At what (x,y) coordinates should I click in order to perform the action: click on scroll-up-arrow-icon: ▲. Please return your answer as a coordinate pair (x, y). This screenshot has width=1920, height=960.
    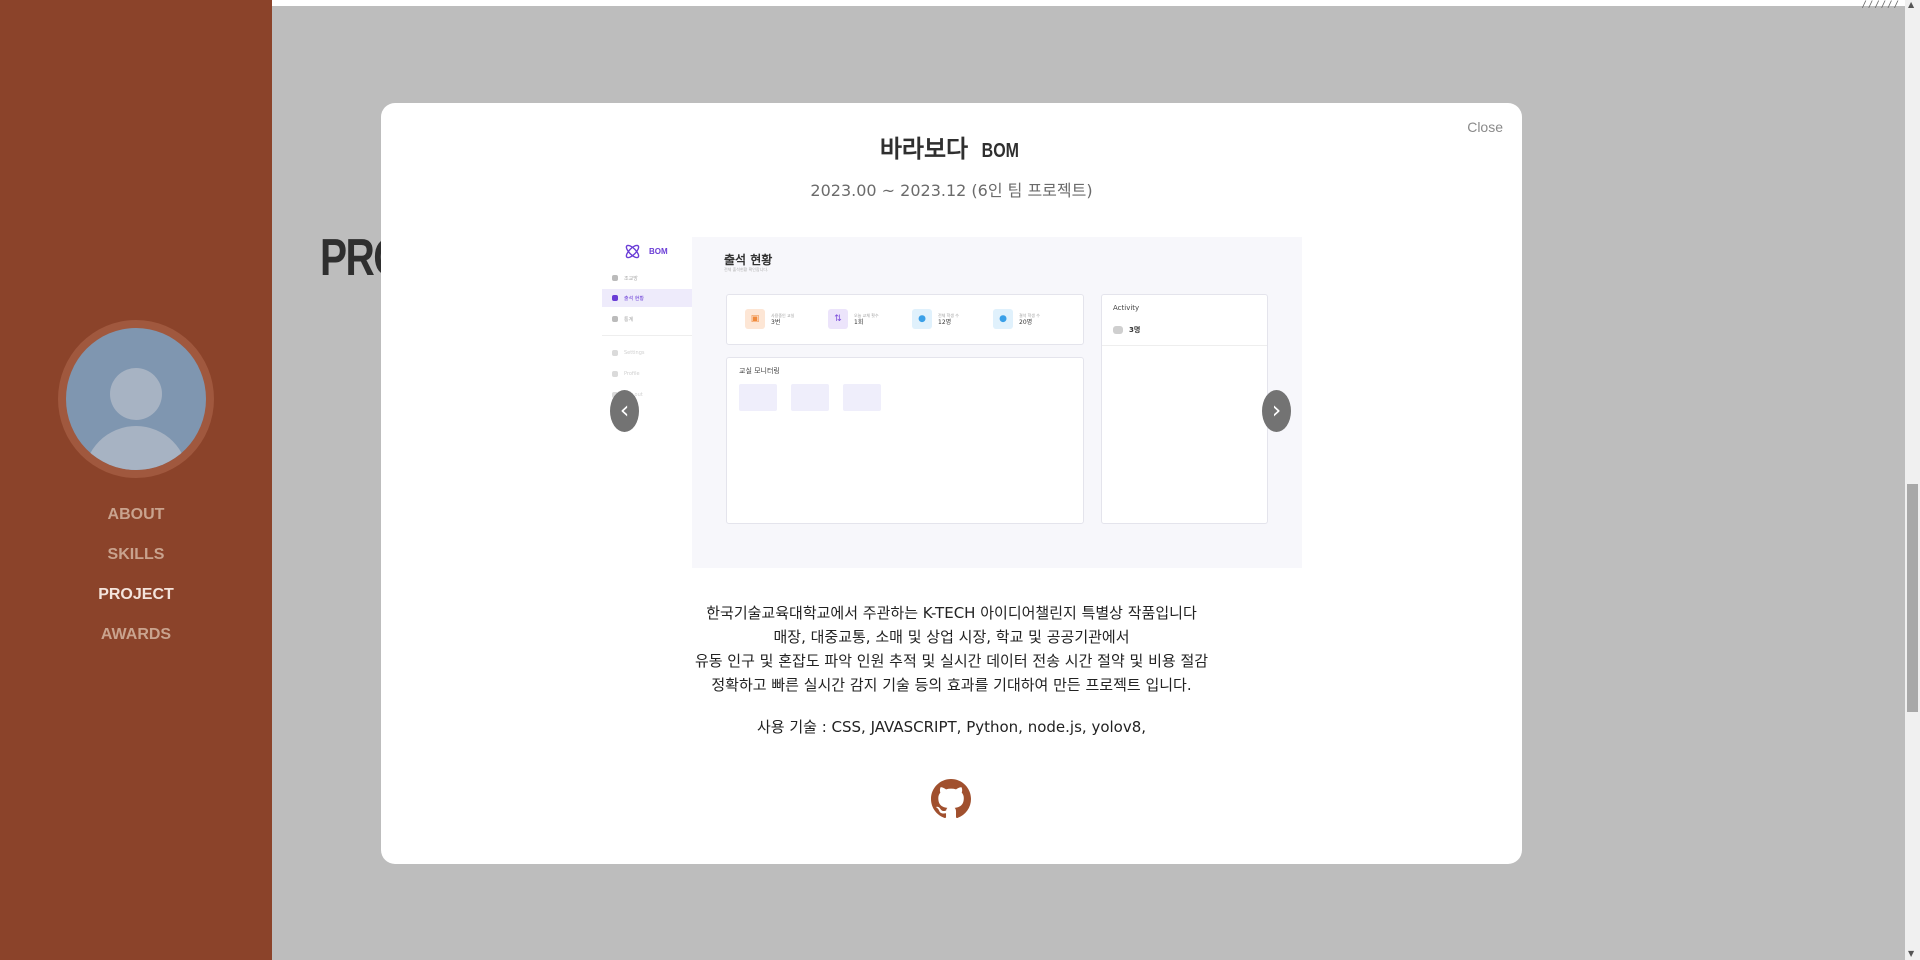
    Looking at the image, I should click on (1911, 4).